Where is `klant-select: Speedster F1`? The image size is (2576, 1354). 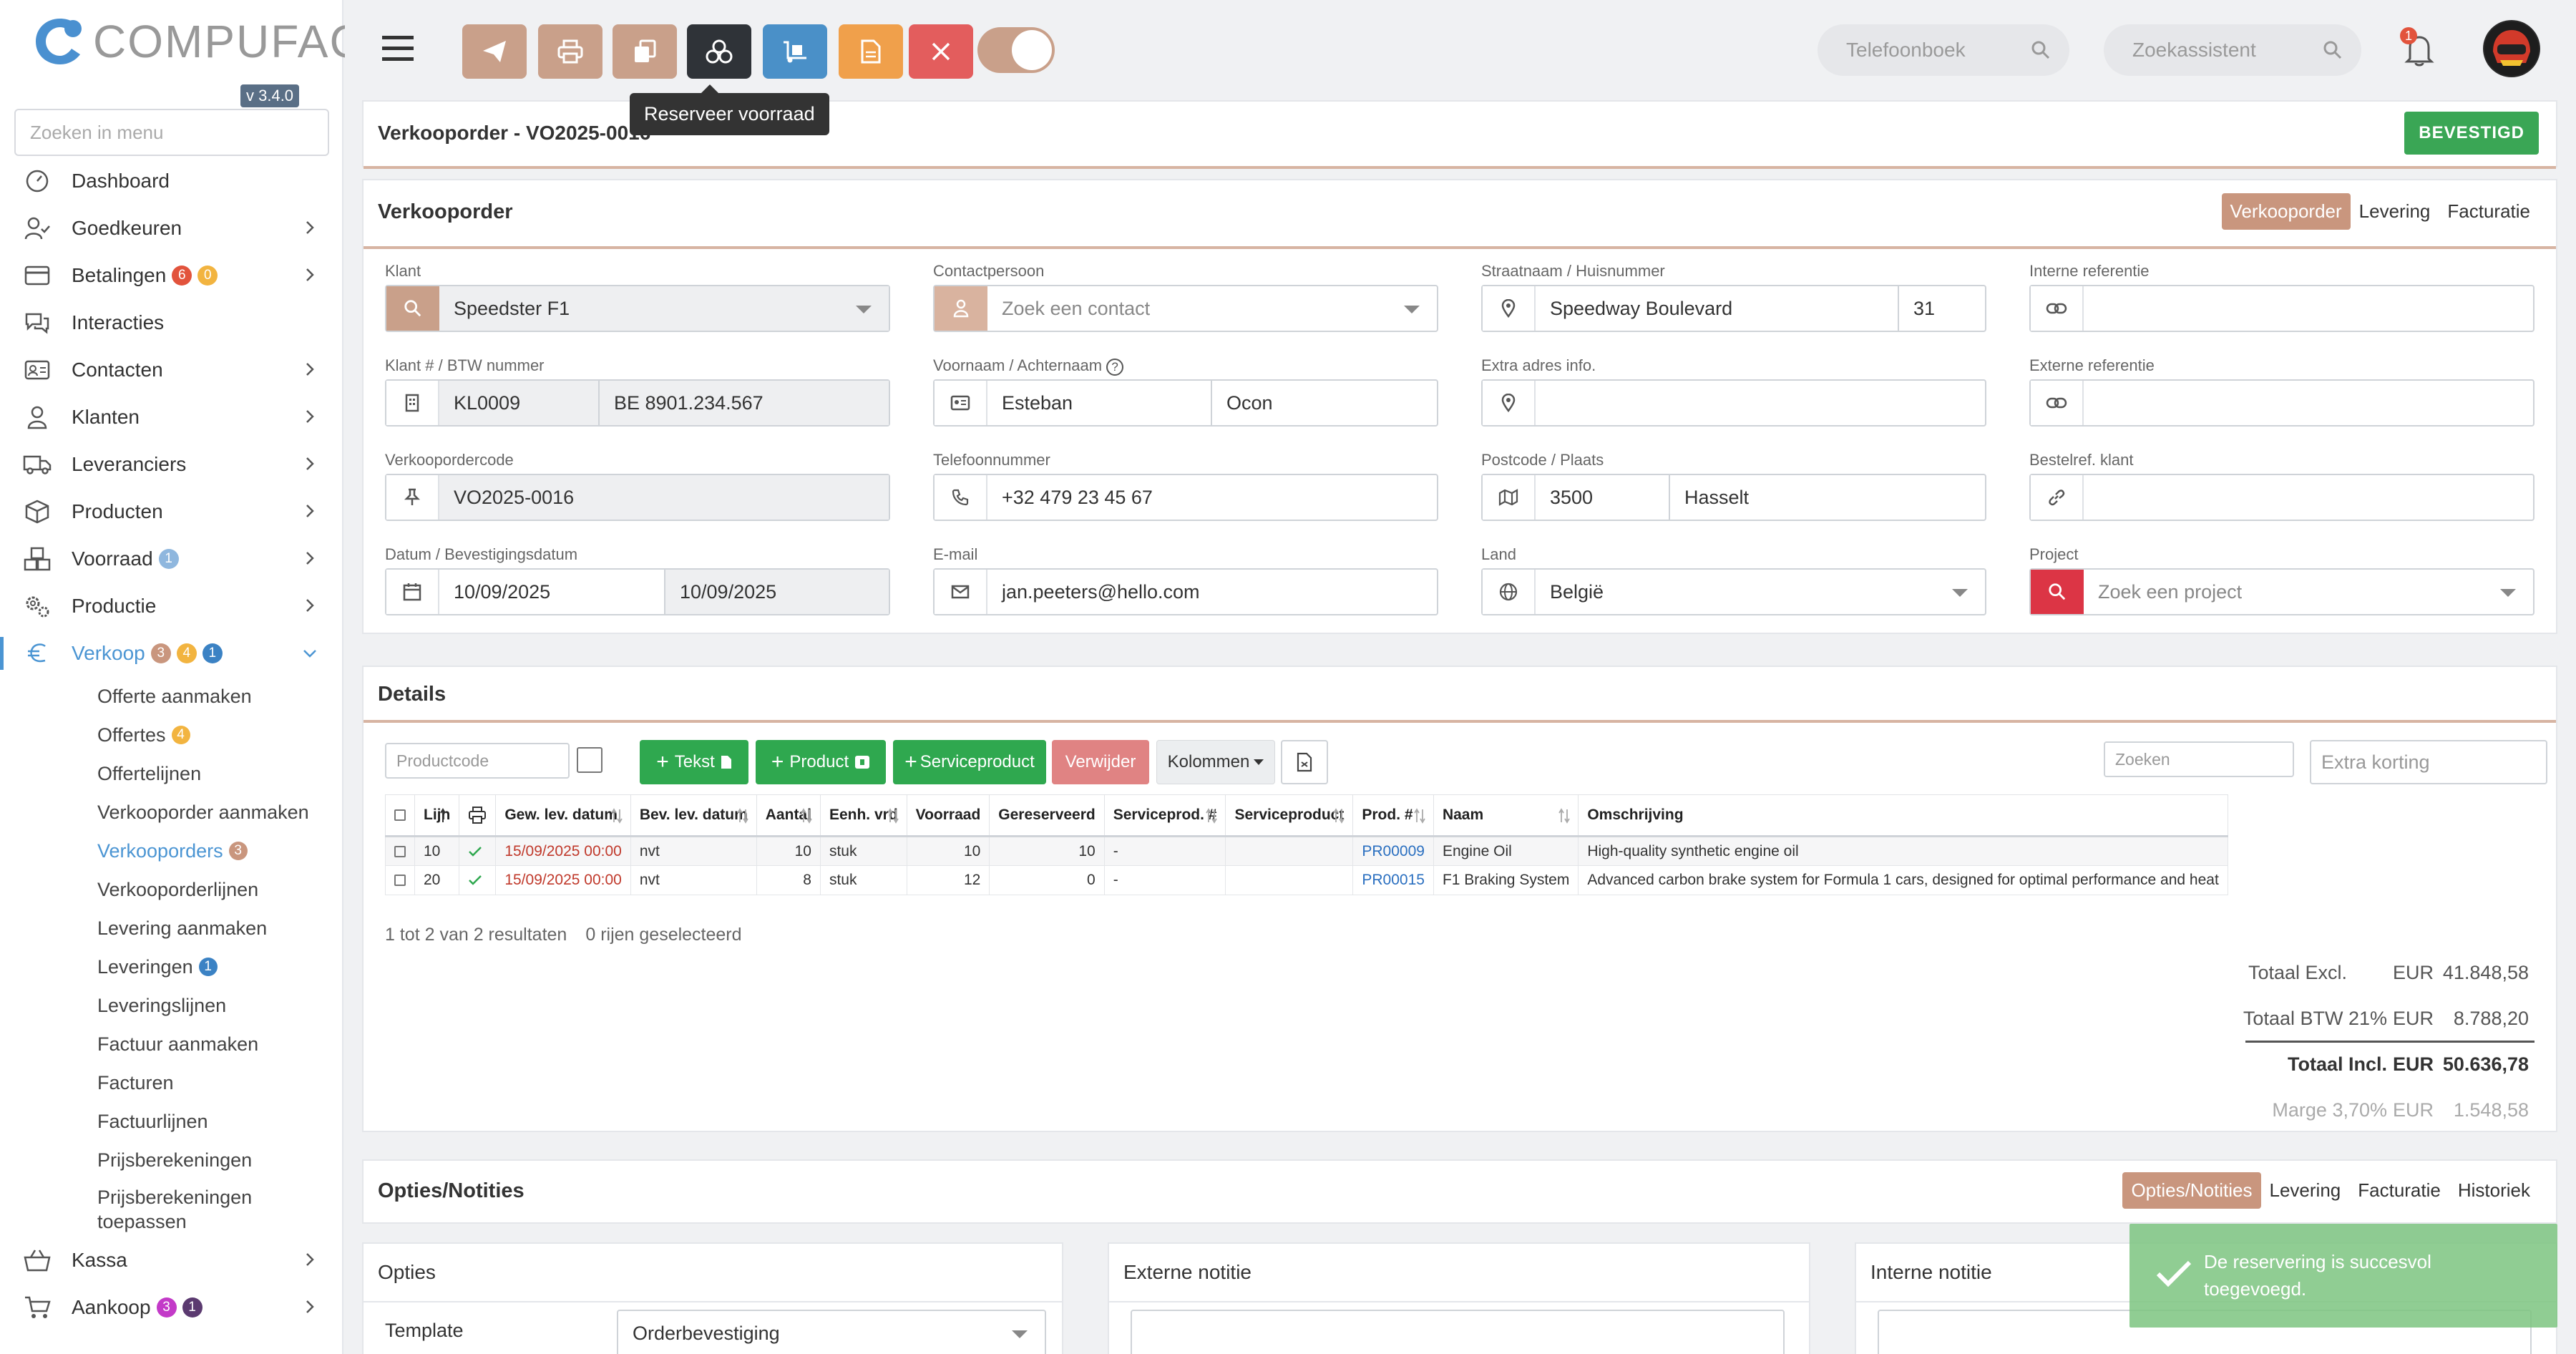 klant-select: Speedster F1 is located at coordinates (637, 308).